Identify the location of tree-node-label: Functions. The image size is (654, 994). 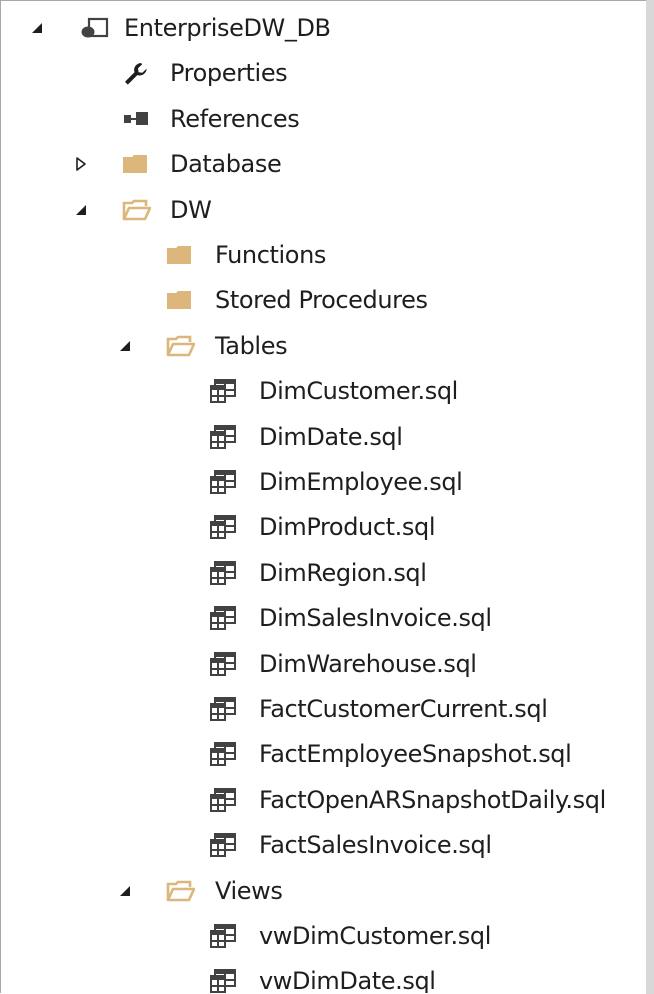
(270, 255).